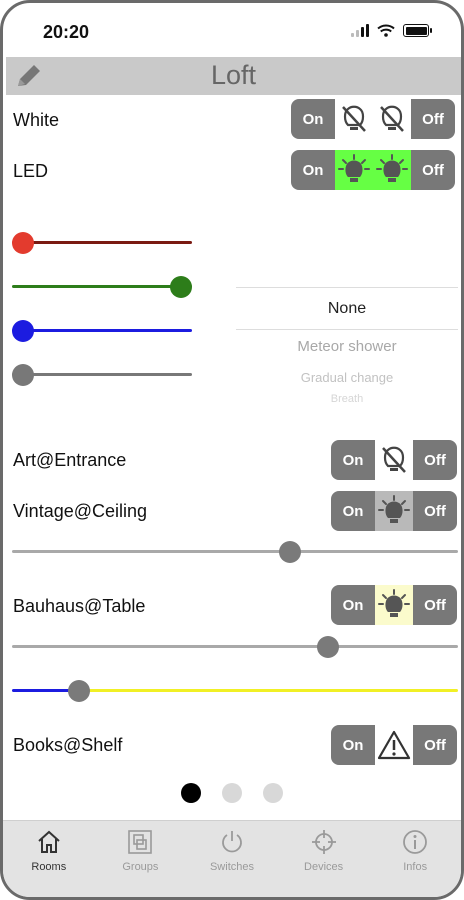 The image size is (464, 900). Describe the element at coordinates (347, 329) in the screenshot. I see `picker-divider-bottom` at that location.